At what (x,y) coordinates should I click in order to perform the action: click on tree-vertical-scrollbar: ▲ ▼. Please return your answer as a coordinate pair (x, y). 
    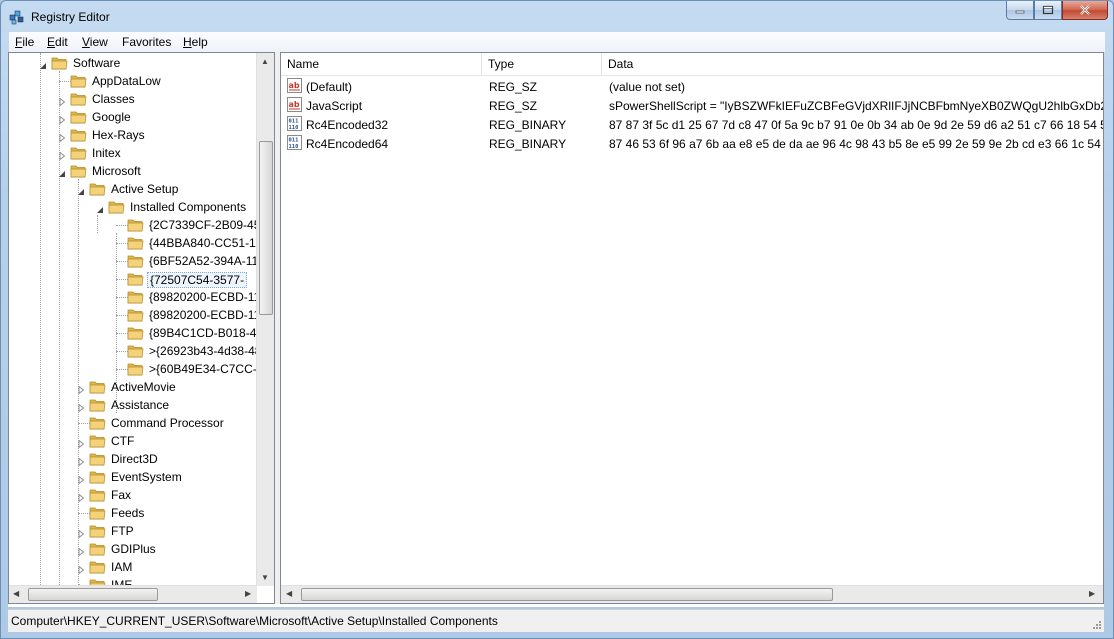
    Looking at the image, I should click on (265, 319).